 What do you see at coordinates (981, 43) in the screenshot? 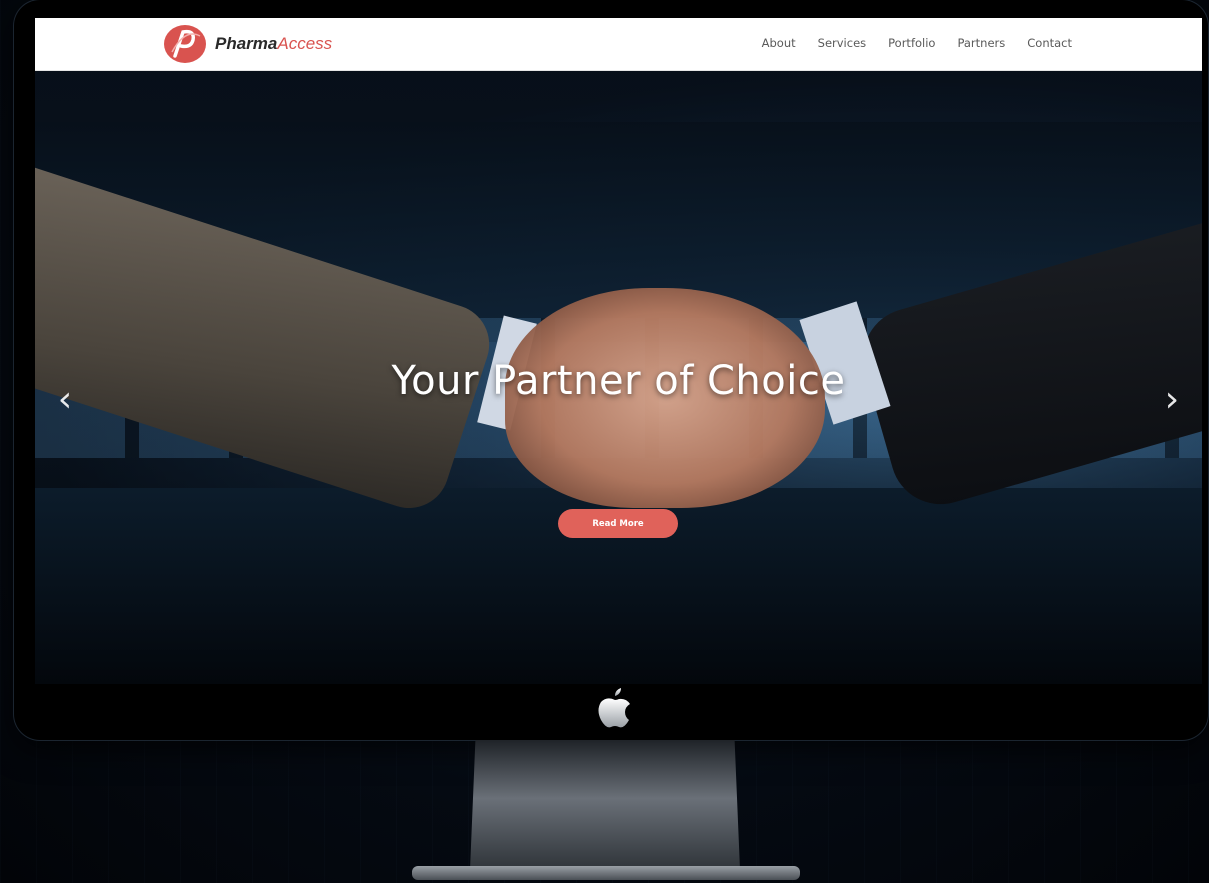
I see `nav-item-partners: Partners` at bounding box center [981, 43].